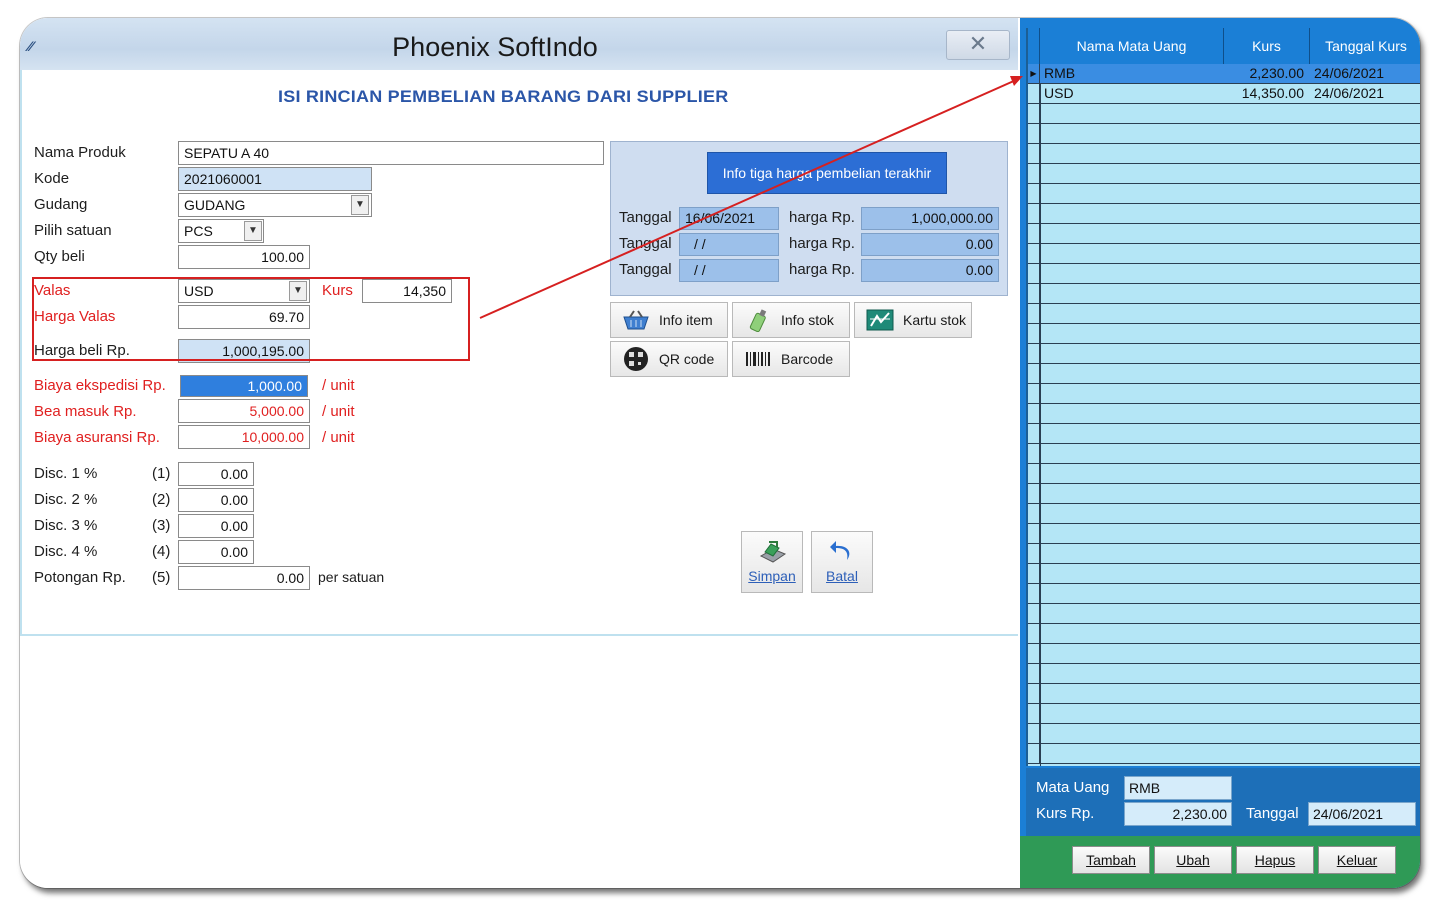 The image size is (1440, 904). Describe the element at coordinates (772, 576) in the screenshot. I see `simpan-label: Simpan` at that location.